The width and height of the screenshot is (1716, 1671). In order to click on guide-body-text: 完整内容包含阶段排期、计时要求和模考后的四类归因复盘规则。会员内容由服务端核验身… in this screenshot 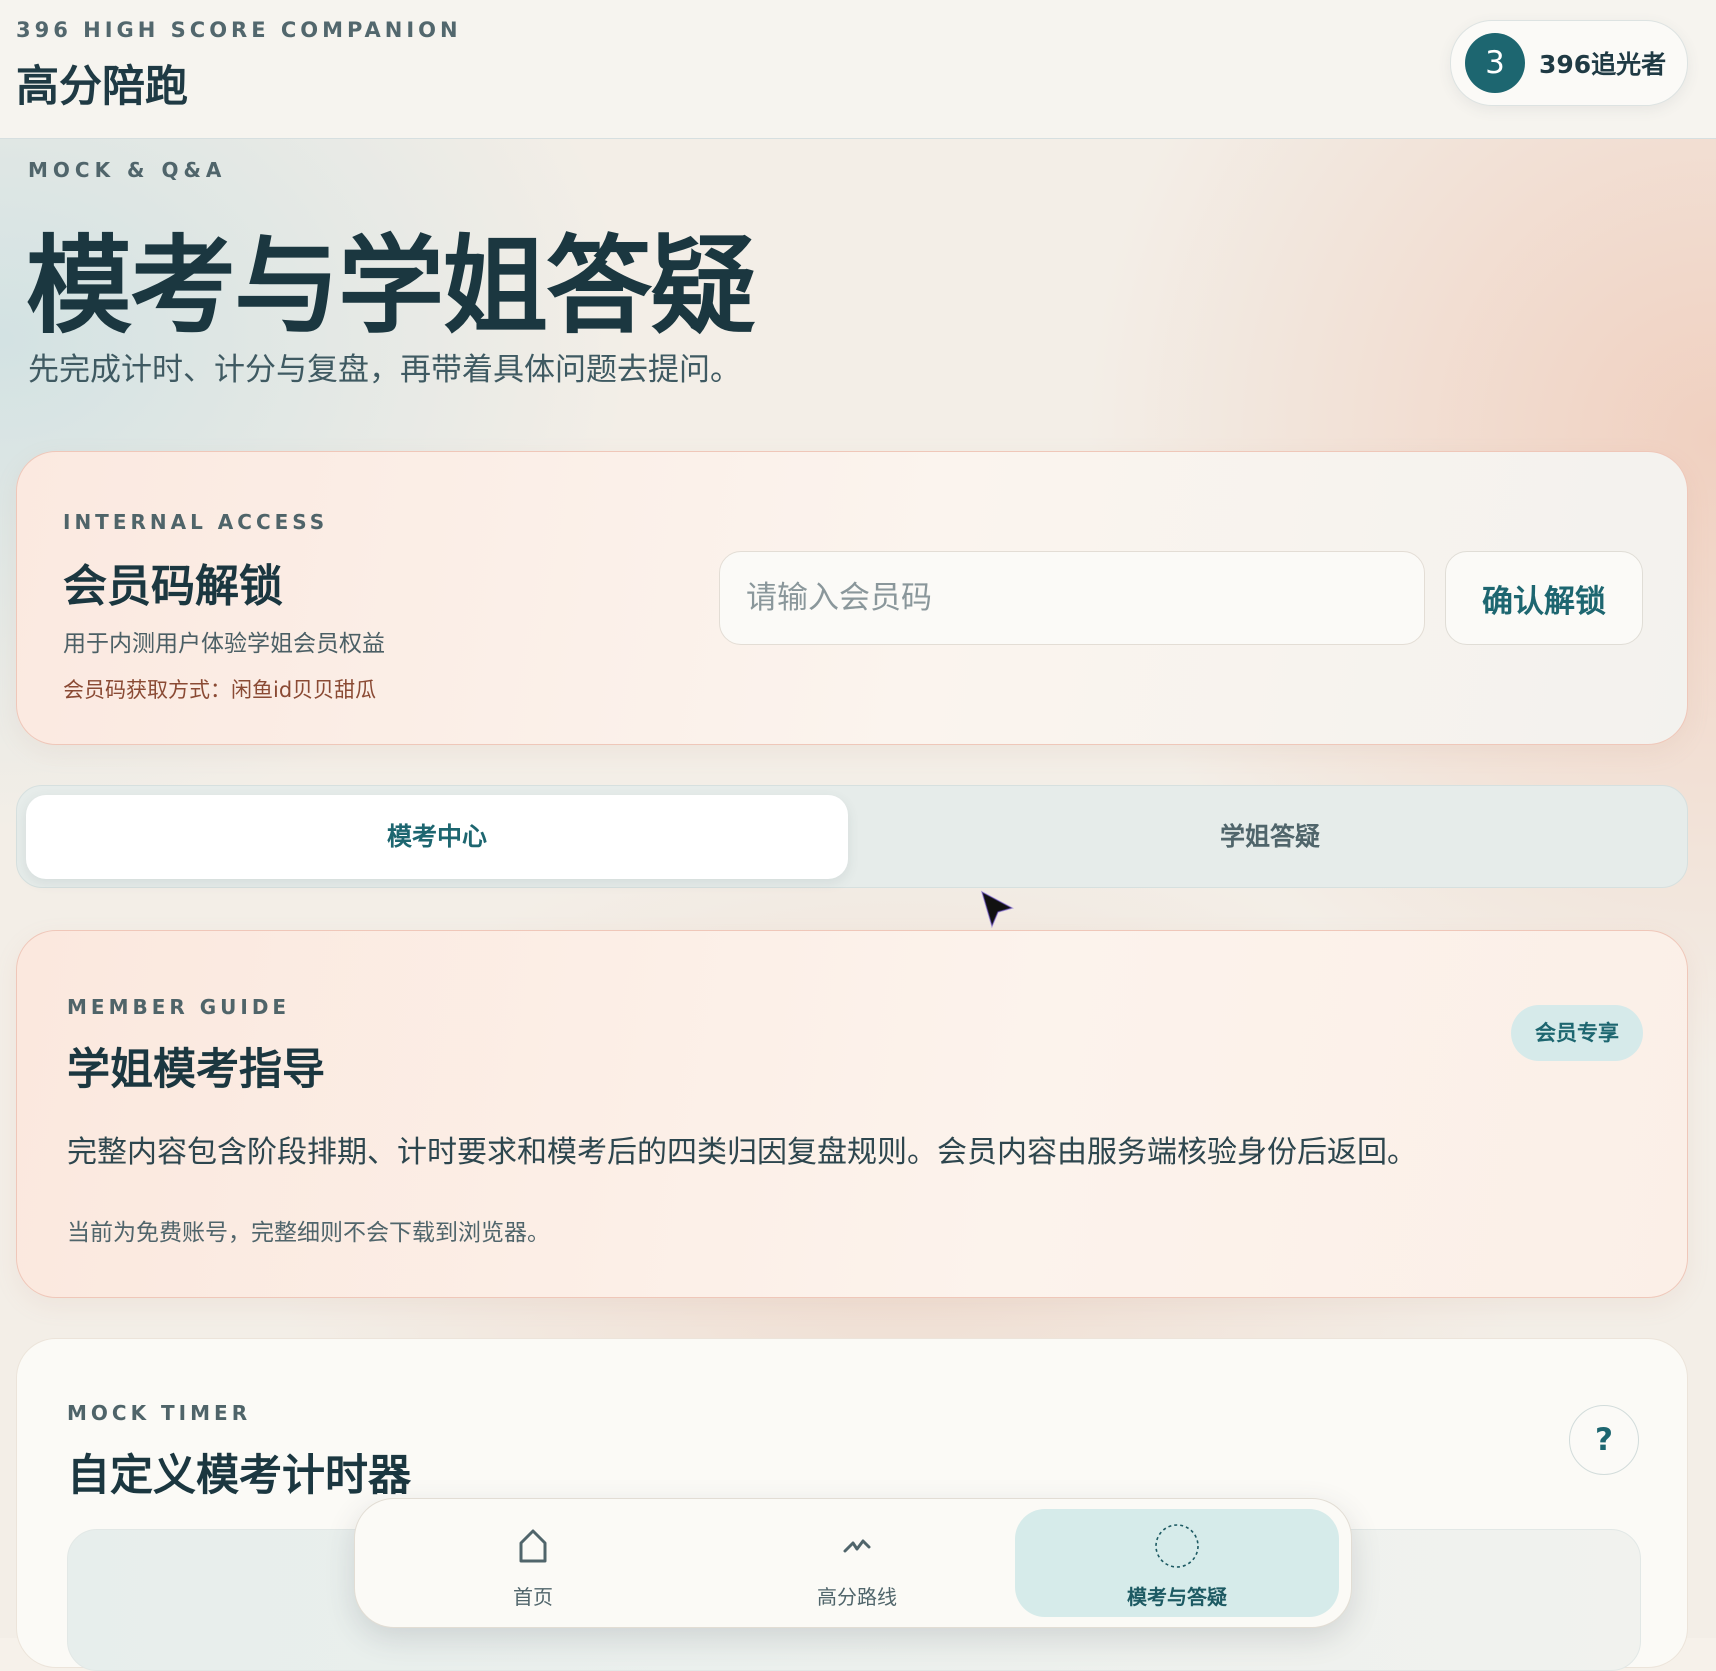, I will do `click(742, 1152)`.